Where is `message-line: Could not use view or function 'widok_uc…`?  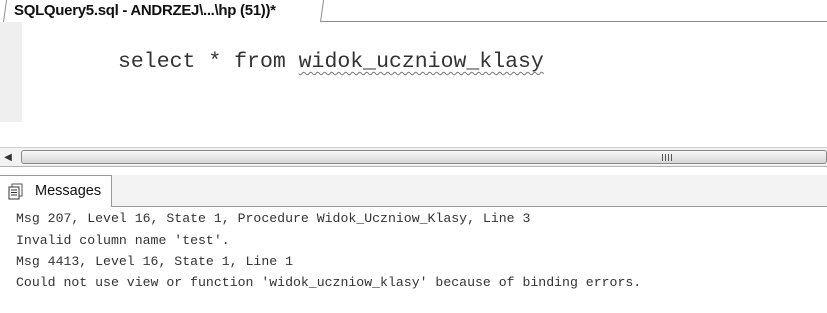 message-line: Could not use view or function 'widok_uc… is located at coordinates (329, 282).